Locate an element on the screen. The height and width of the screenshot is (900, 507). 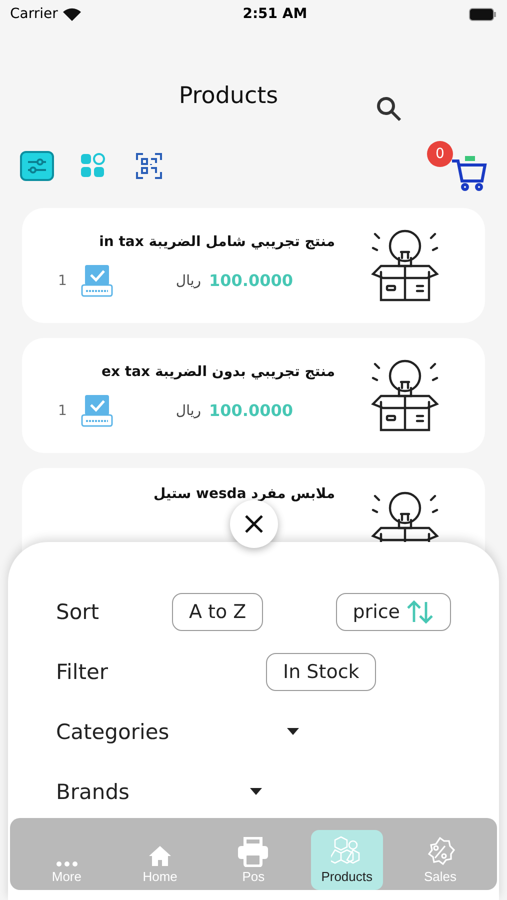
search-icon is located at coordinates (389, 109).